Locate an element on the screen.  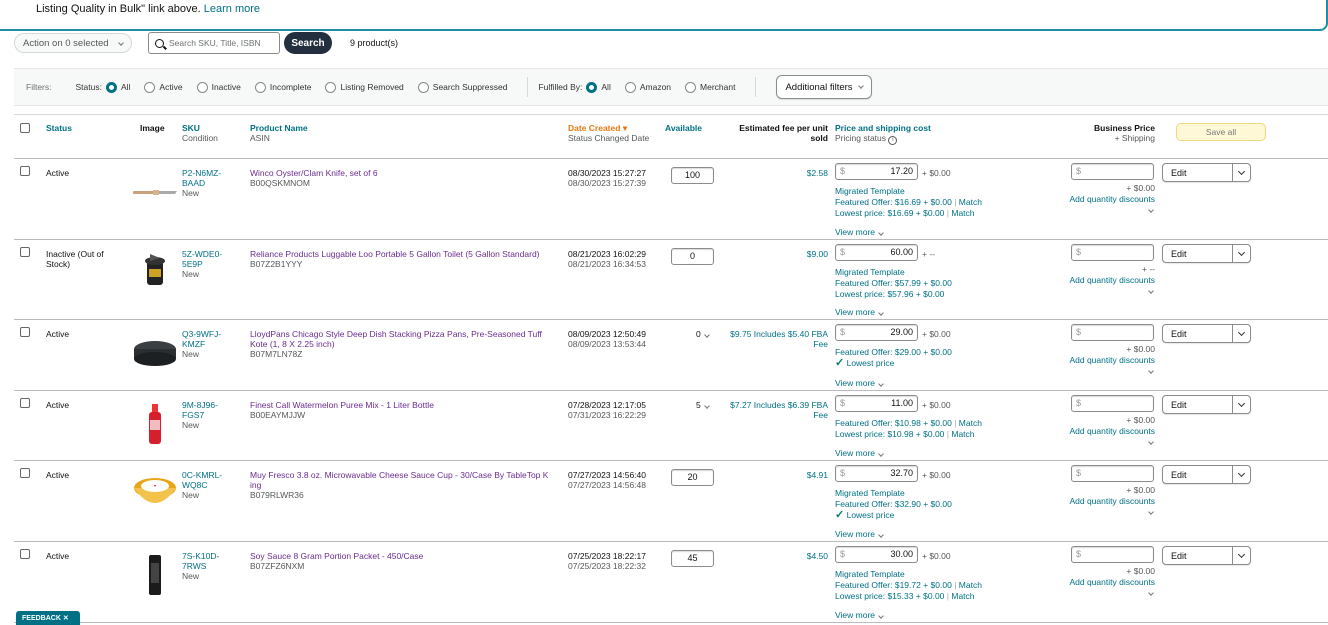
product-name-link: Winco Oyster/Clam Knife, set of 6 is located at coordinates (408, 173).